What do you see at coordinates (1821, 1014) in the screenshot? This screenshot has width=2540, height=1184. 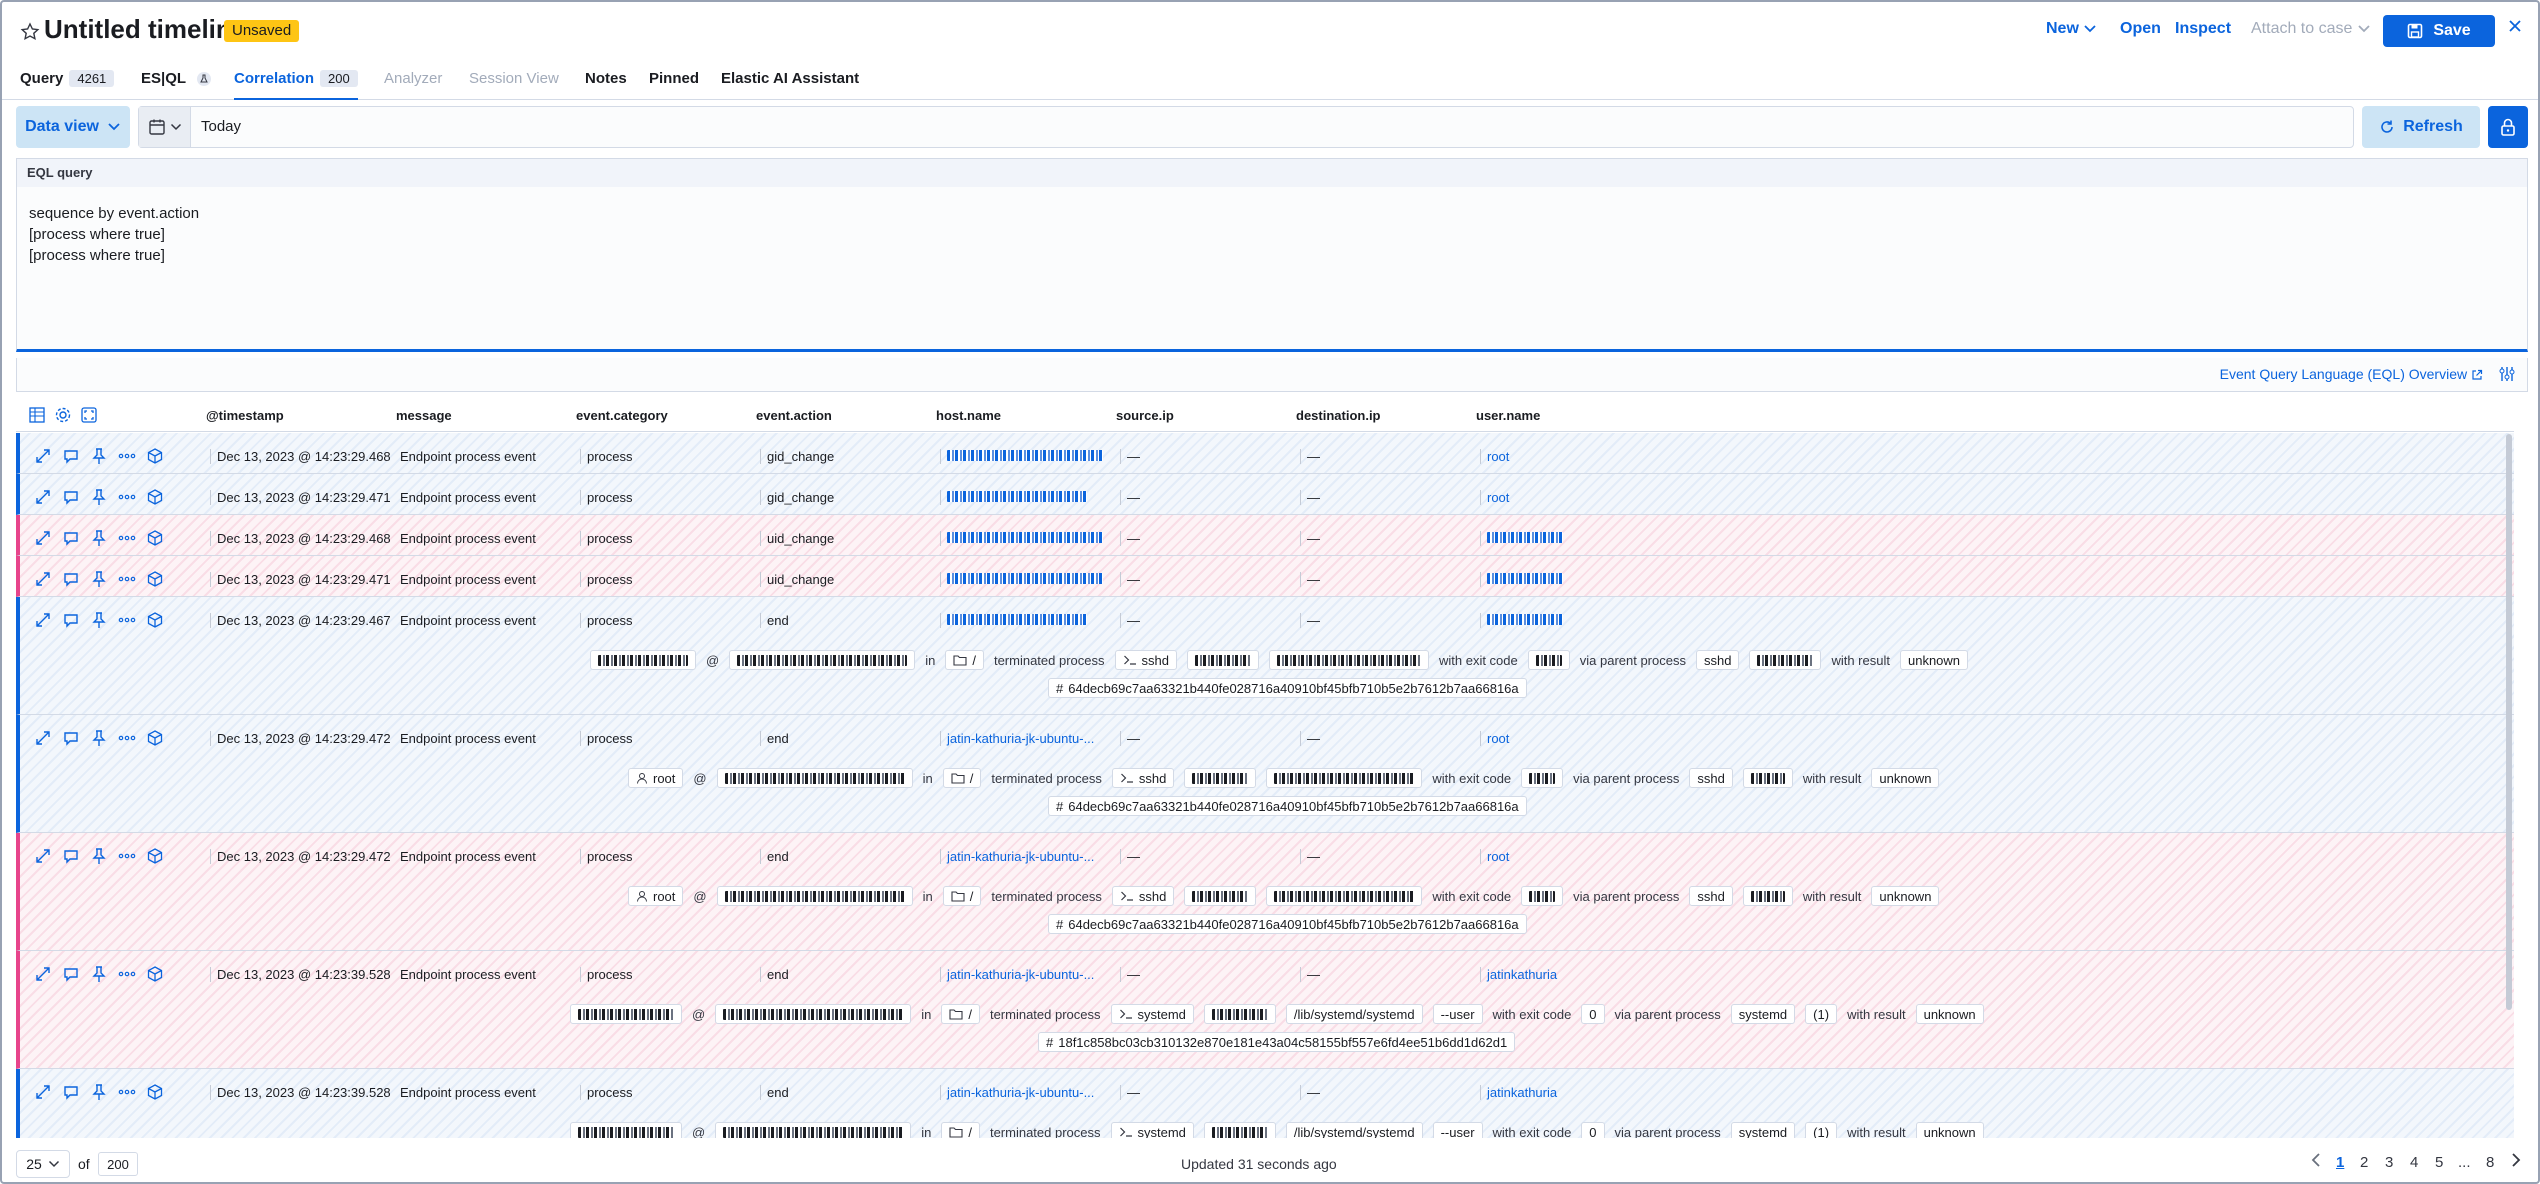 I see `parent-pid-chip: (1)` at bounding box center [1821, 1014].